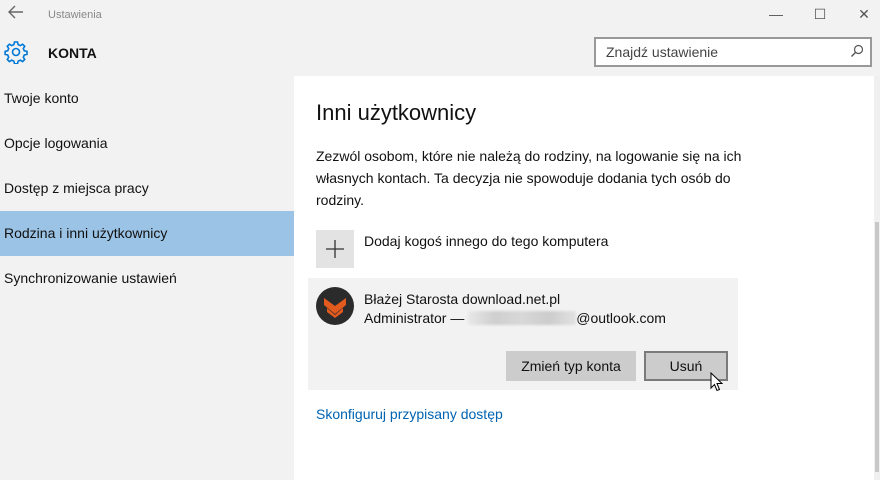 This screenshot has width=880, height=480. What do you see at coordinates (396, 112) in the screenshot?
I see `page-title: Inni użytkownicy` at bounding box center [396, 112].